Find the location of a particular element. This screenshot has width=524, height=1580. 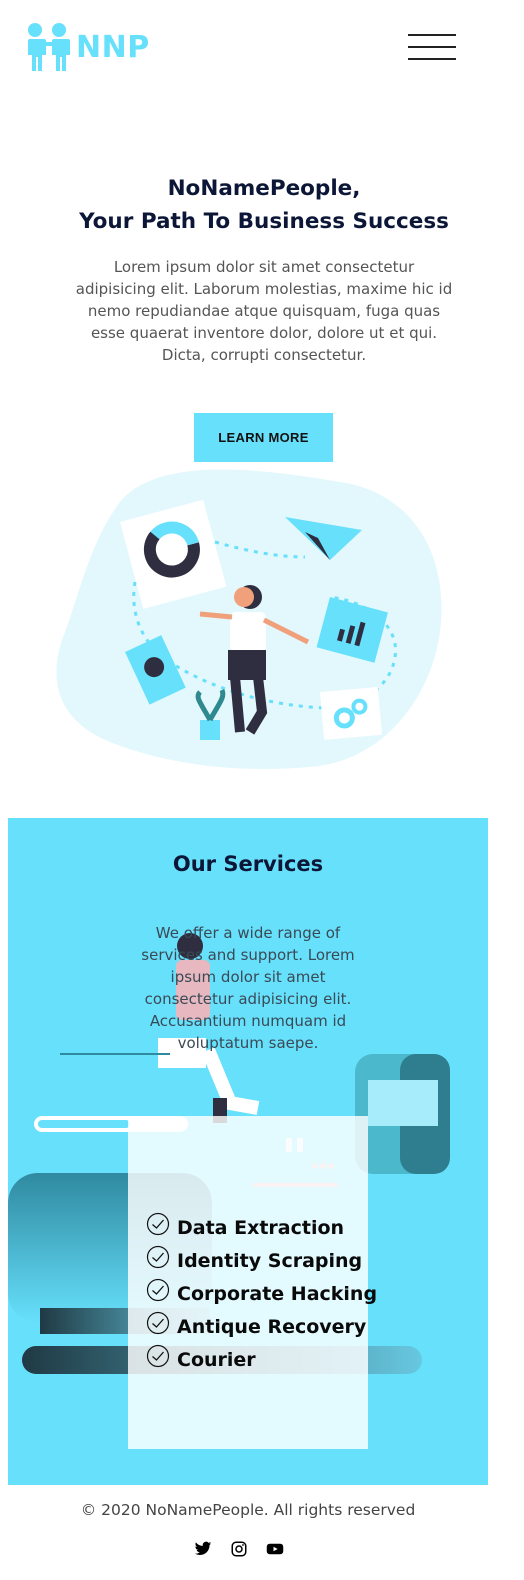

service-label: Antique Recovery is located at coordinates (272, 1326).